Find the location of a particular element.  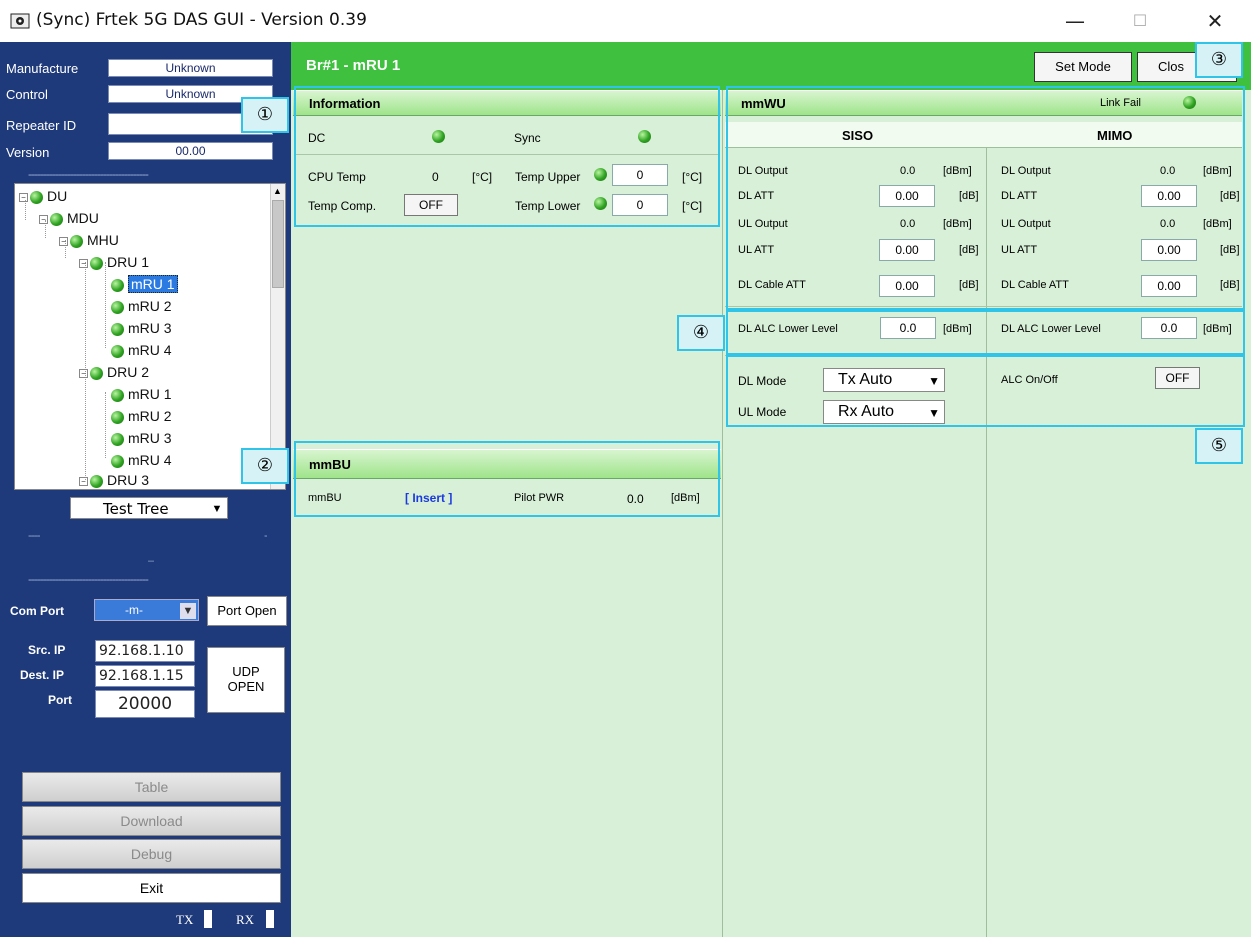

callout-3: ③ is located at coordinates (1219, 60).